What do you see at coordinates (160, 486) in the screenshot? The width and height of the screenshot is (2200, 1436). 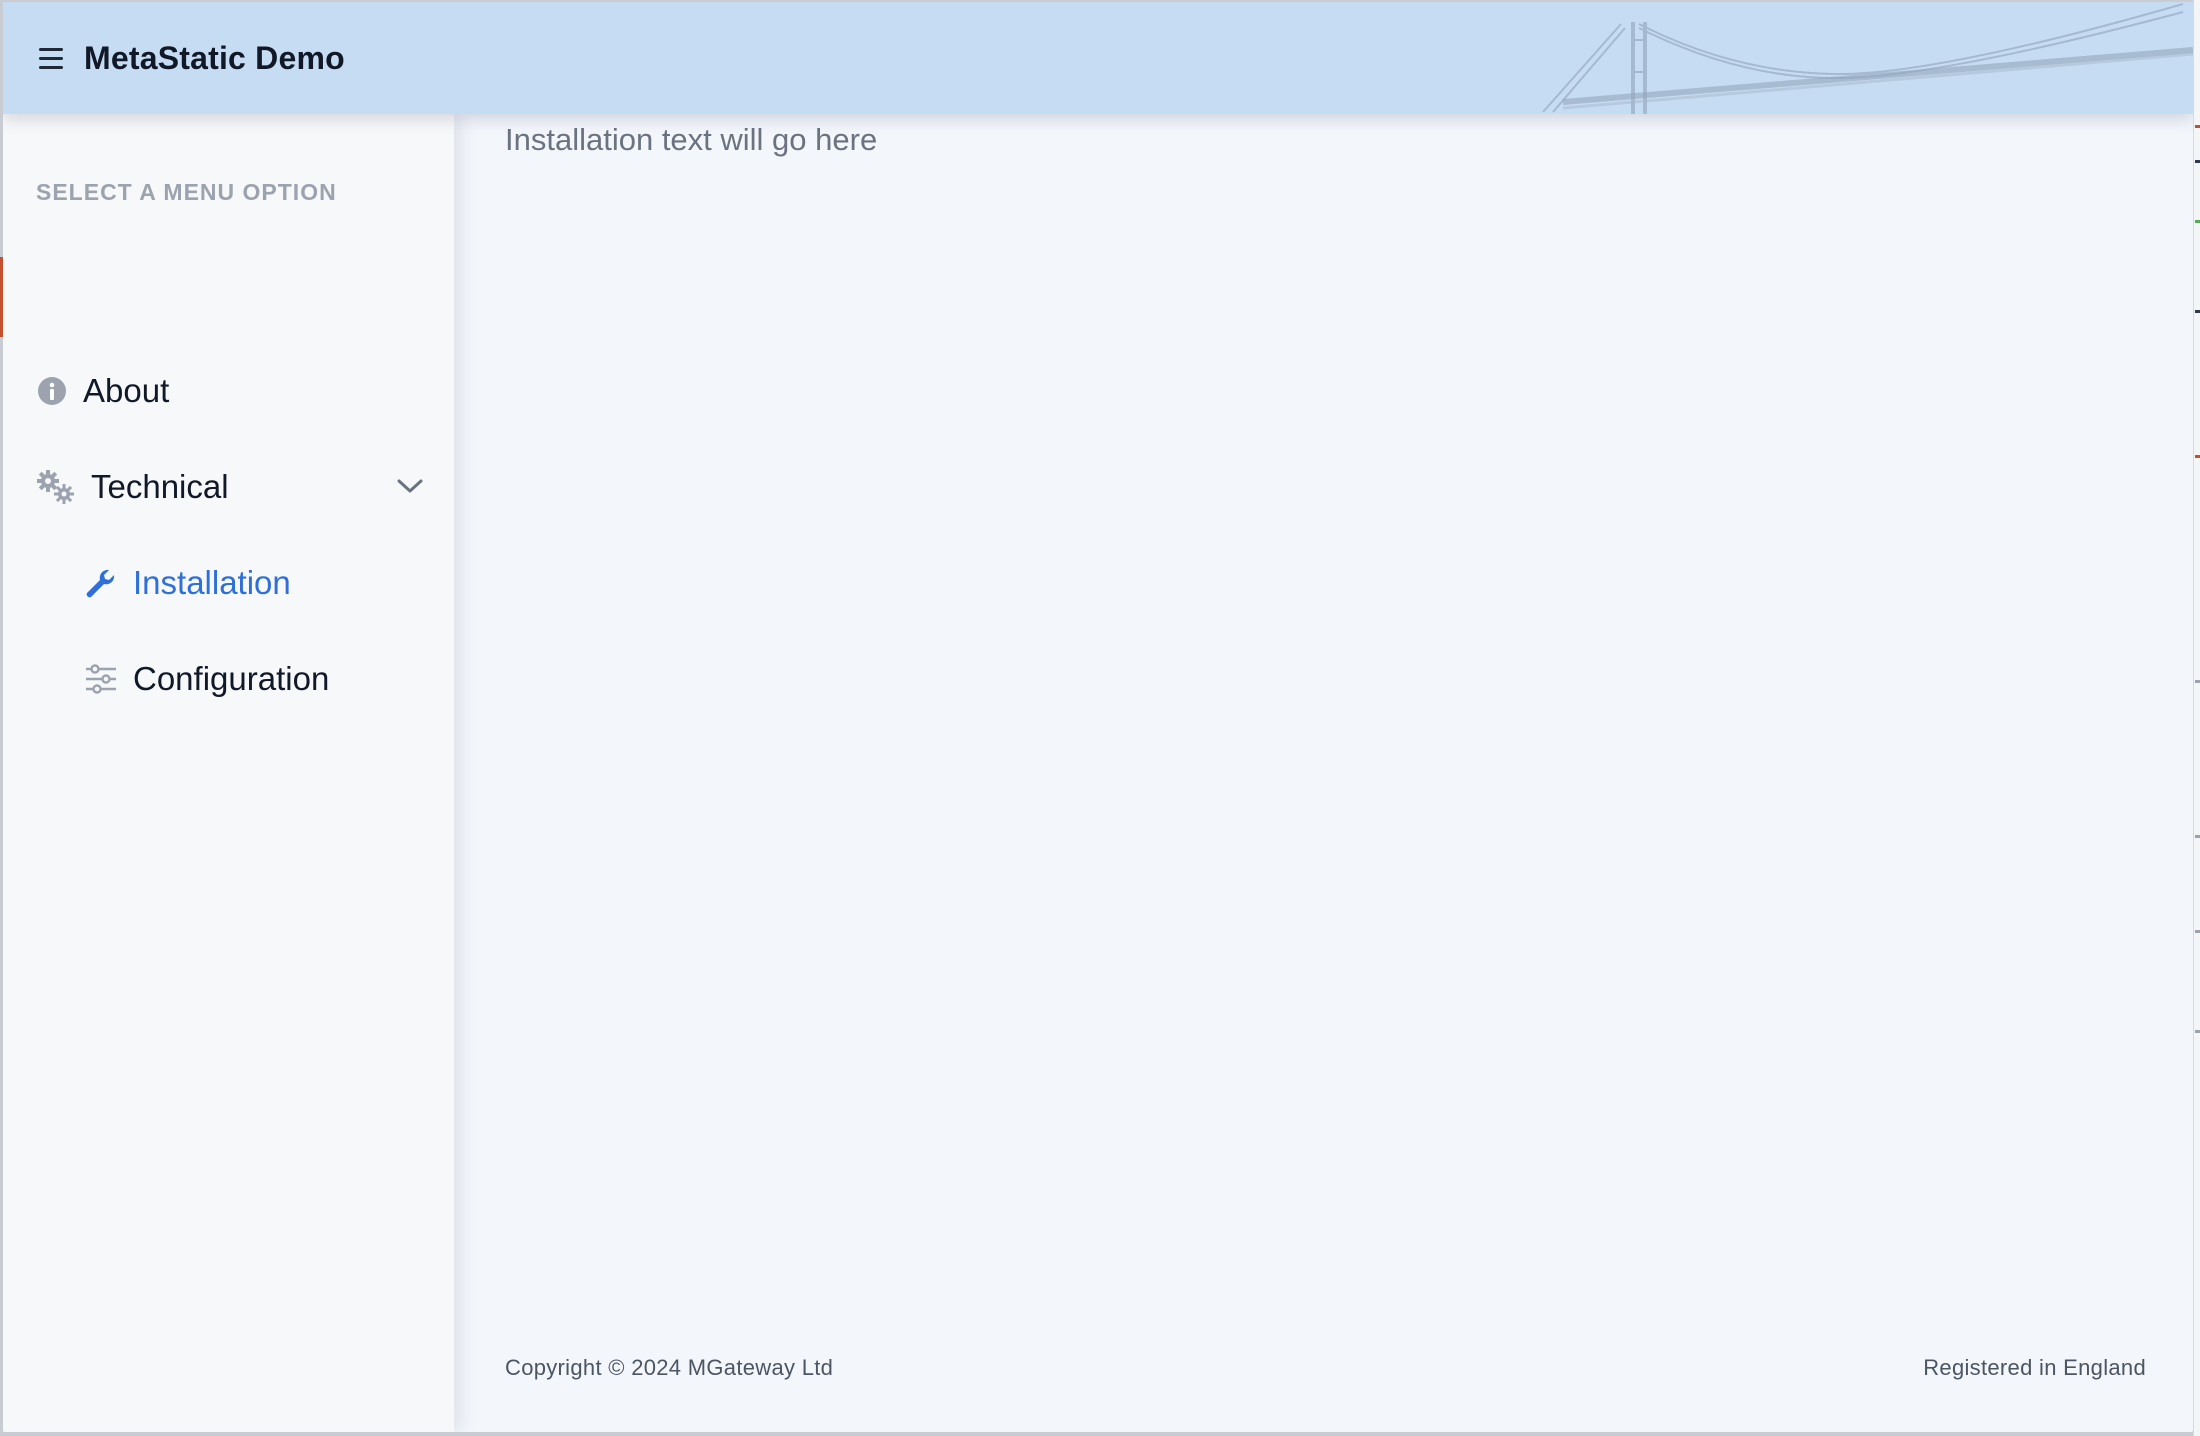 I see `sidebar-item-label: Technical` at bounding box center [160, 486].